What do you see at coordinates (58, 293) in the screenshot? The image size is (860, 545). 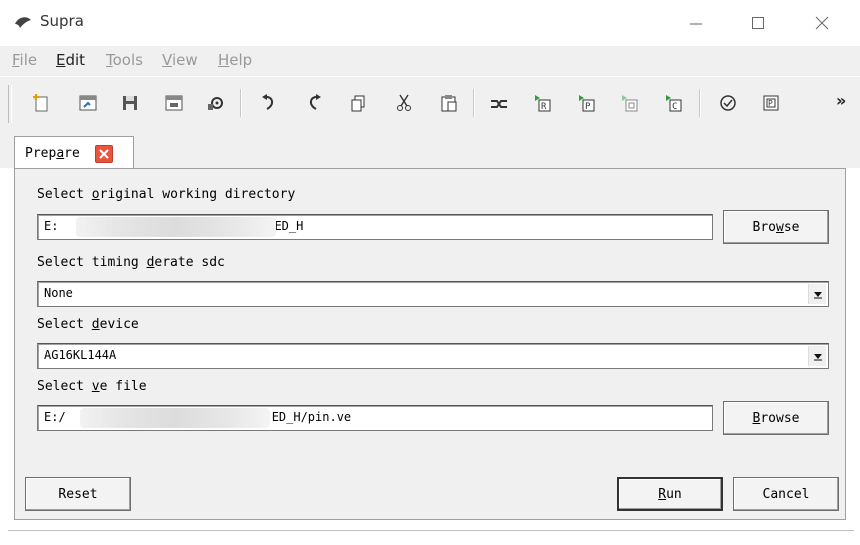 I see `derate-value: None` at bounding box center [58, 293].